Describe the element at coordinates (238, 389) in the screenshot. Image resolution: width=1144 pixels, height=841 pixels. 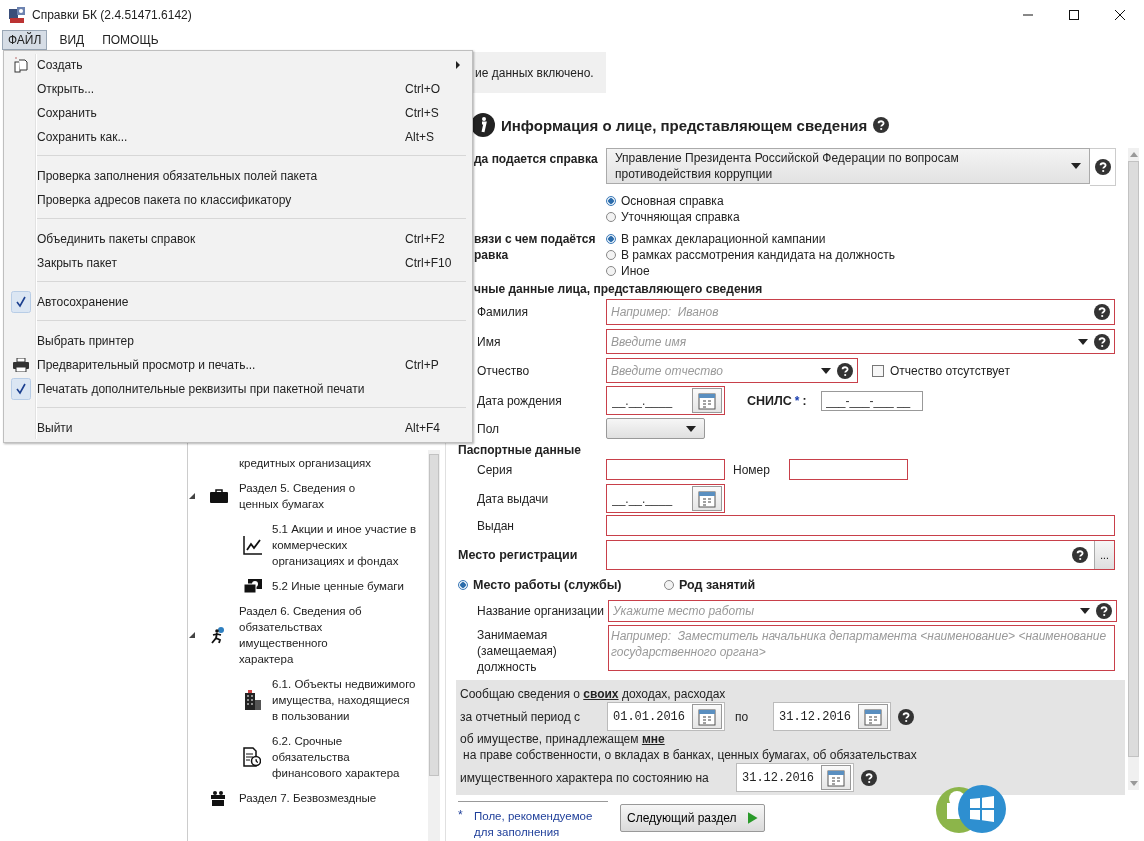
I see `menu-item: Печатать дополнительные реквизиты при пакетной печати` at that location.